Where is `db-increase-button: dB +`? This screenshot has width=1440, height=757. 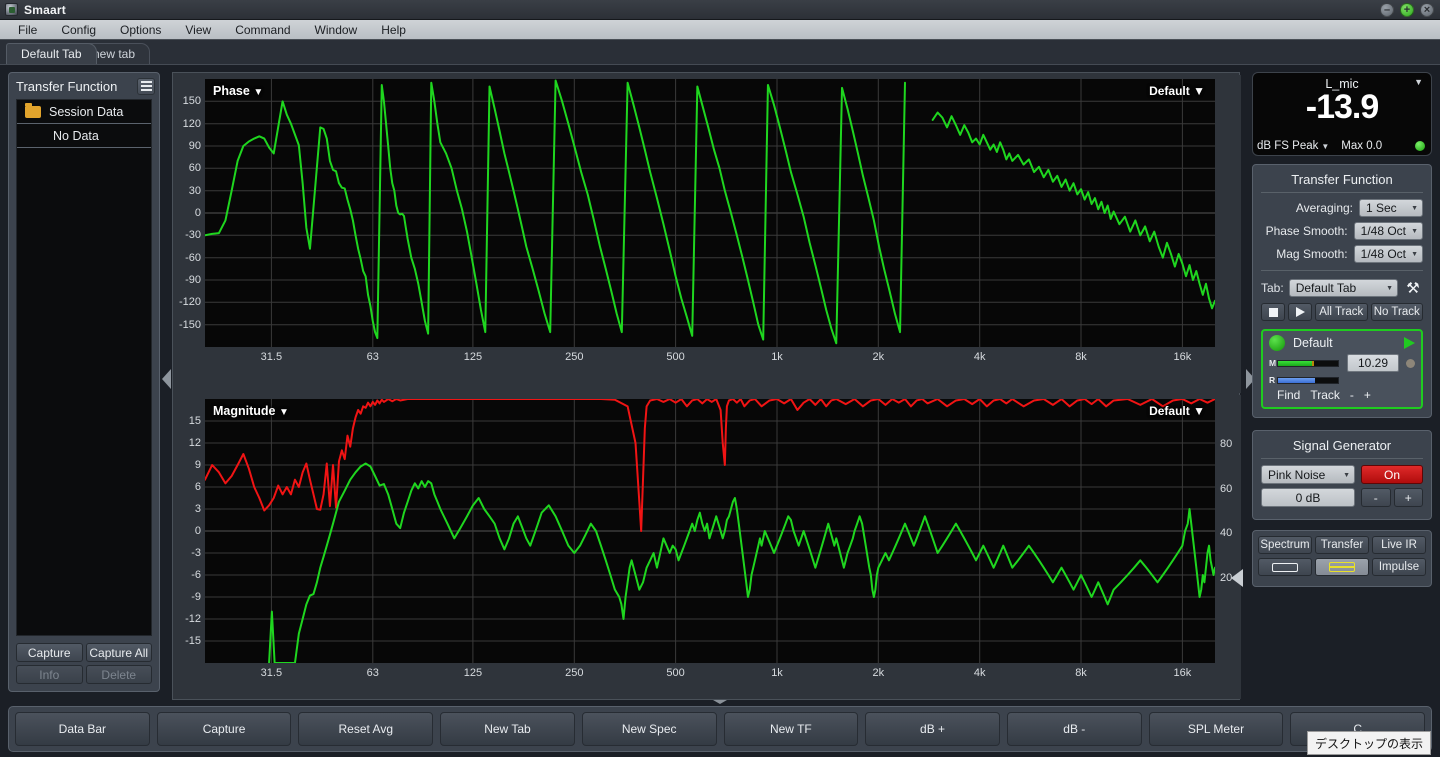 db-increase-button: dB + is located at coordinates (932, 729).